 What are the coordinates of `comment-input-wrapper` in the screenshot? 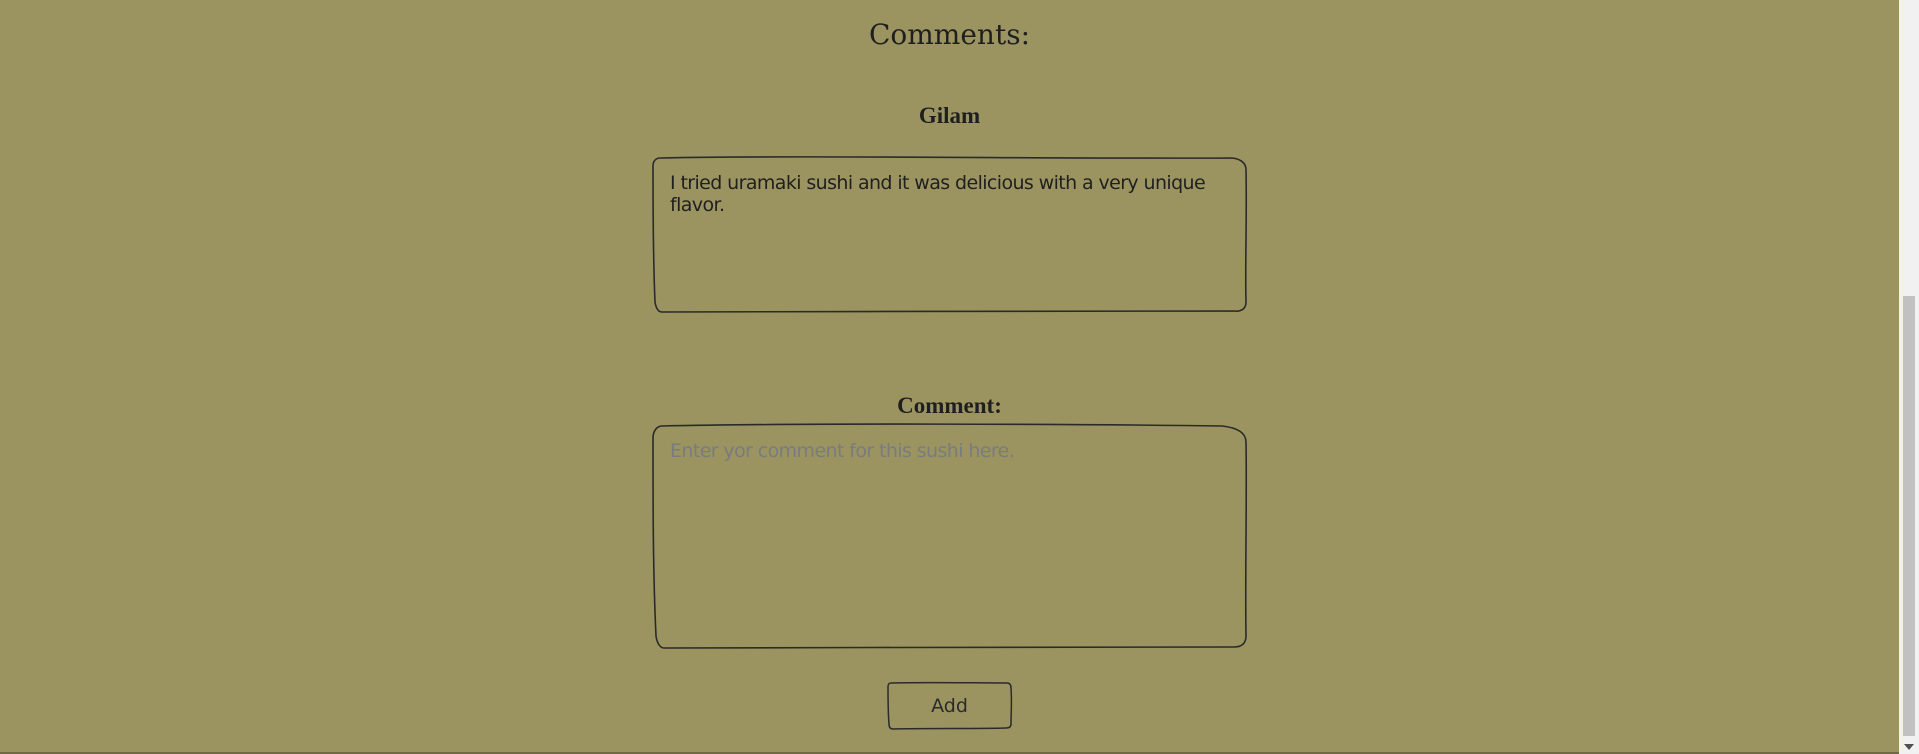 It's located at (950, 536).